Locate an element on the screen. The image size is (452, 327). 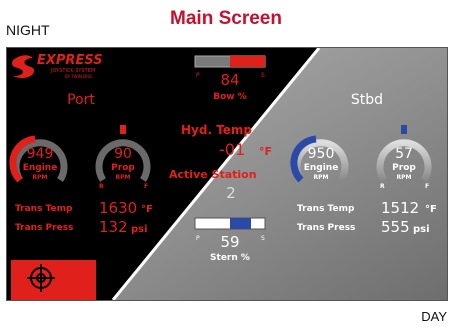
stbd-prop-reverse-mark: R is located at coordinates (382, 186).